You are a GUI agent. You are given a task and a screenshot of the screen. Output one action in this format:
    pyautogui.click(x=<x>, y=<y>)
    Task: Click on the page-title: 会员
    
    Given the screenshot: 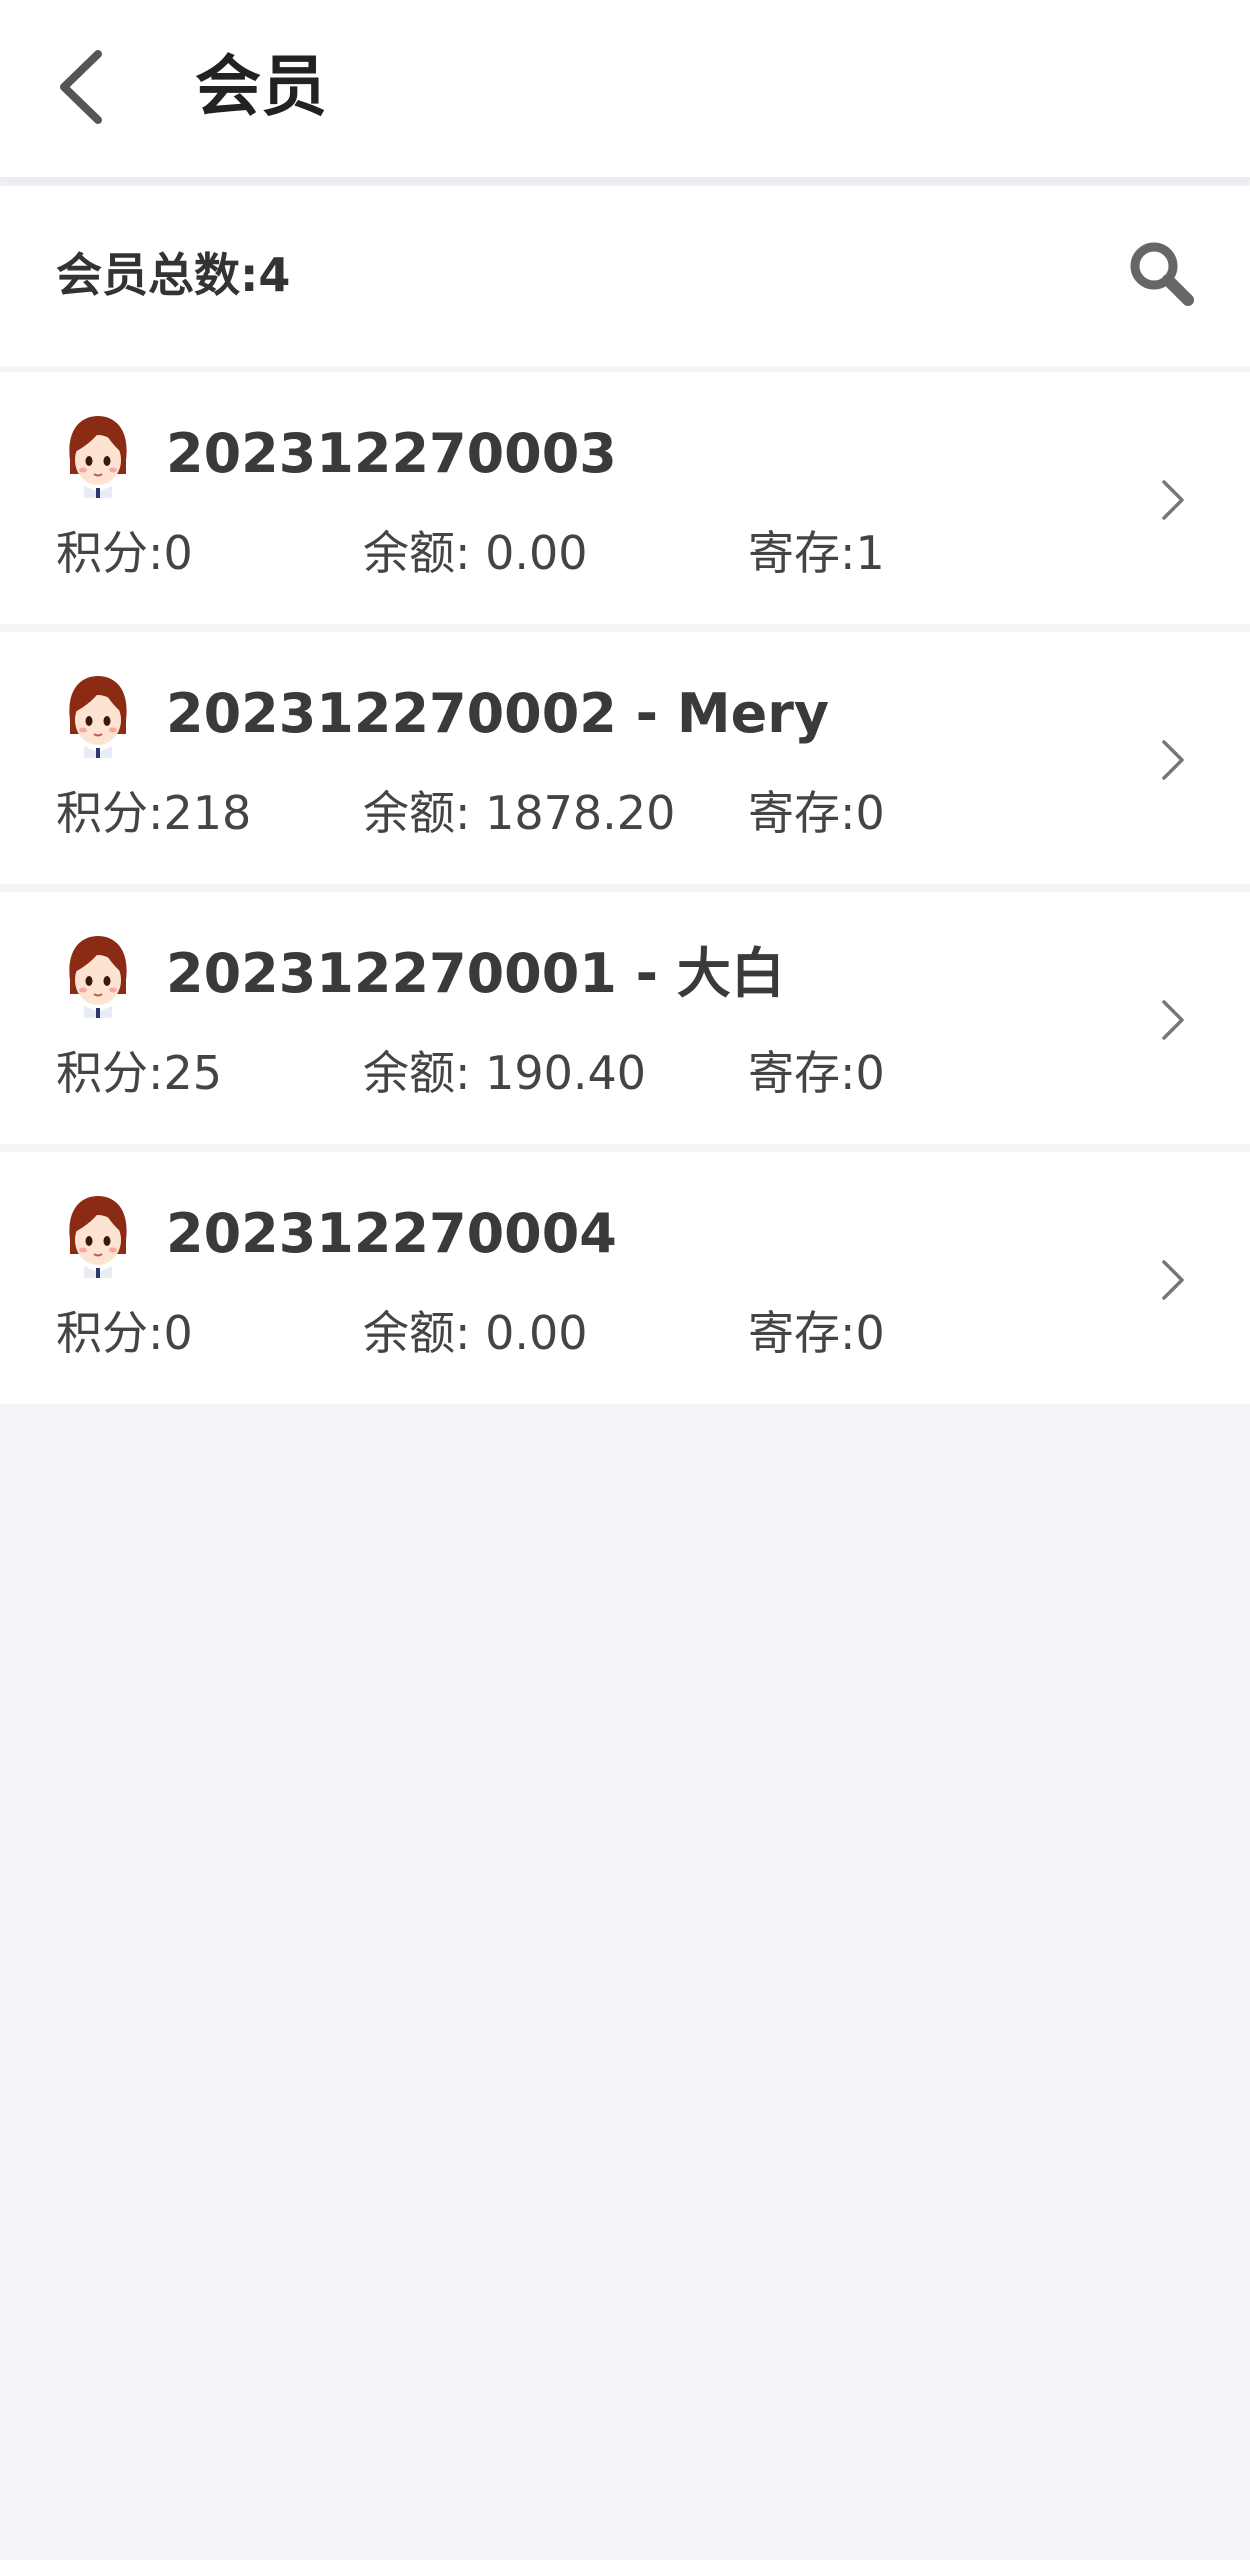 What is the action you would take?
    pyautogui.click(x=261, y=86)
    